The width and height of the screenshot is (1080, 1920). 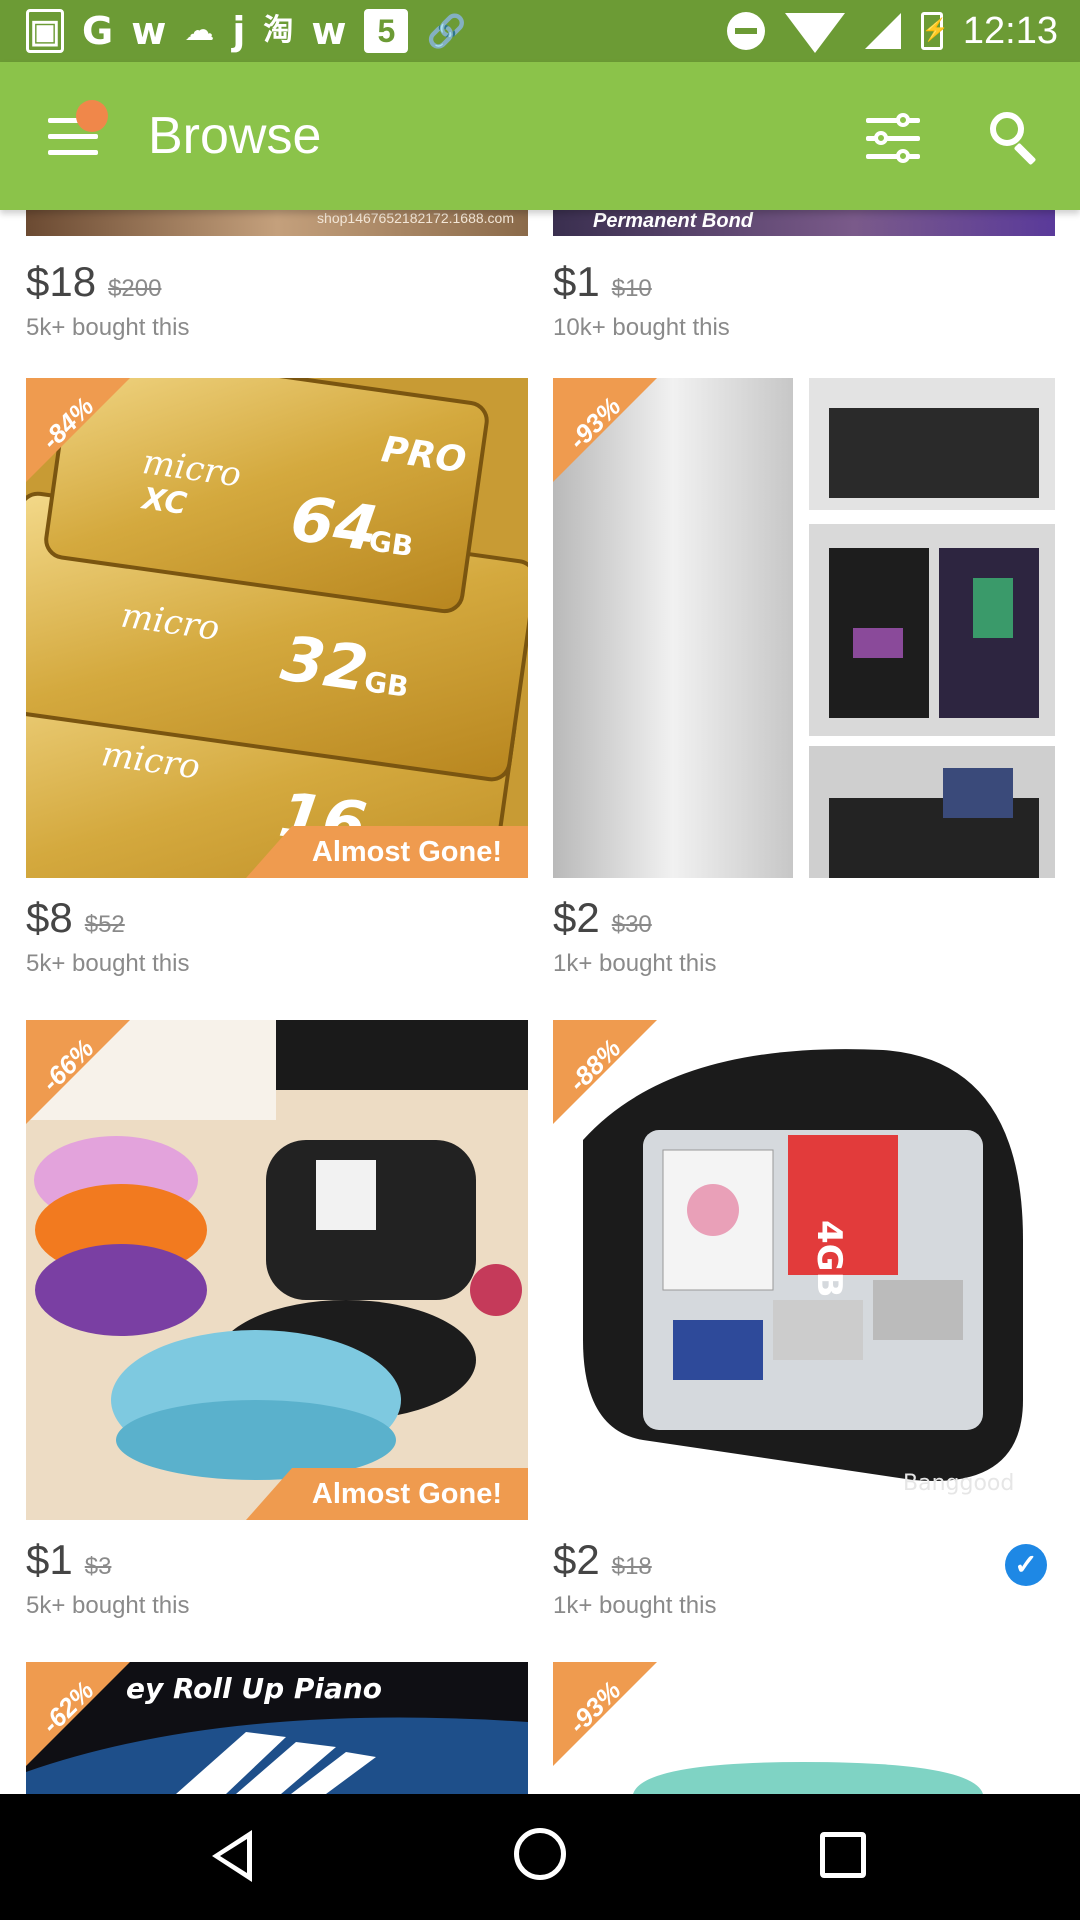 I want to click on original-price: $52, so click(x=104, y=924).